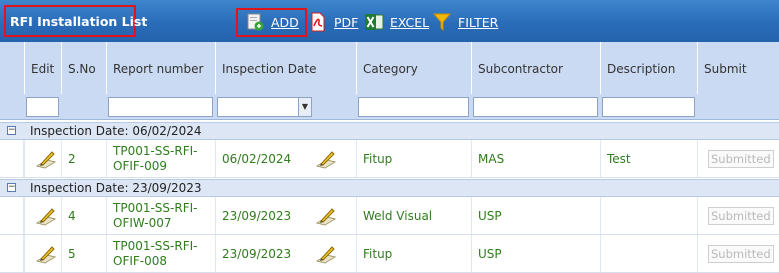 The height and width of the screenshot is (273, 779). What do you see at coordinates (285, 68) in the screenshot?
I see `col-inspection-date: Inspection Date` at bounding box center [285, 68].